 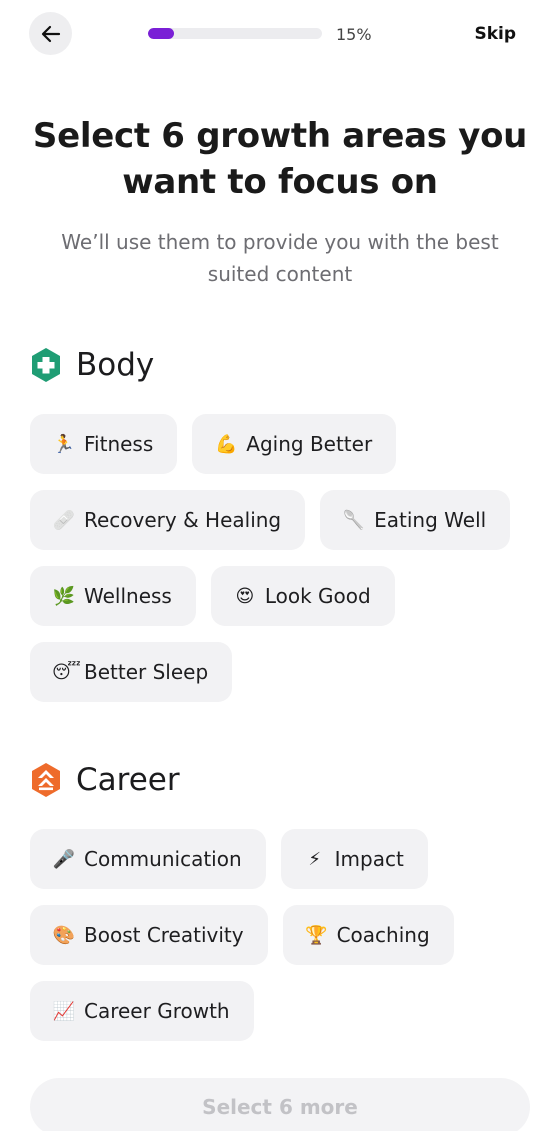 What do you see at coordinates (430, 520) in the screenshot?
I see `chip-label: Eating Well` at bounding box center [430, 520].